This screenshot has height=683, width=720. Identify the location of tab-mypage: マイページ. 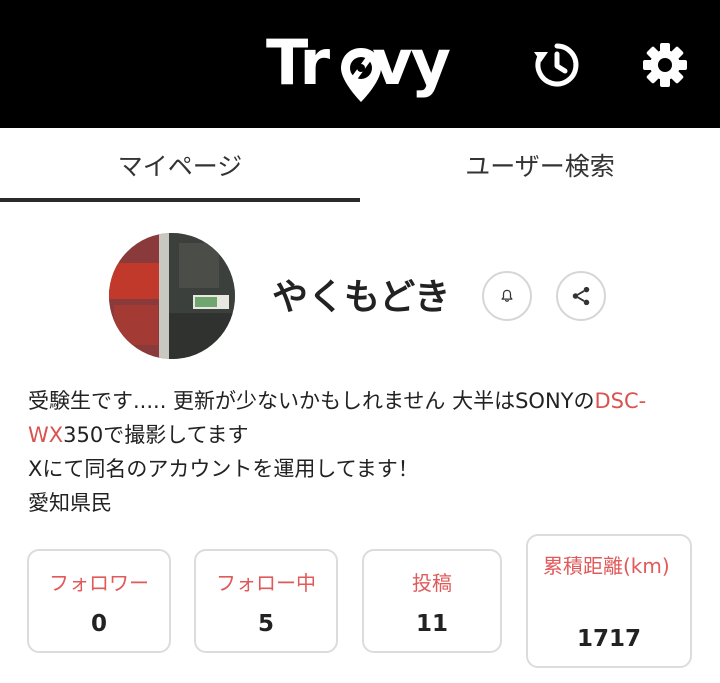
(180, 165).